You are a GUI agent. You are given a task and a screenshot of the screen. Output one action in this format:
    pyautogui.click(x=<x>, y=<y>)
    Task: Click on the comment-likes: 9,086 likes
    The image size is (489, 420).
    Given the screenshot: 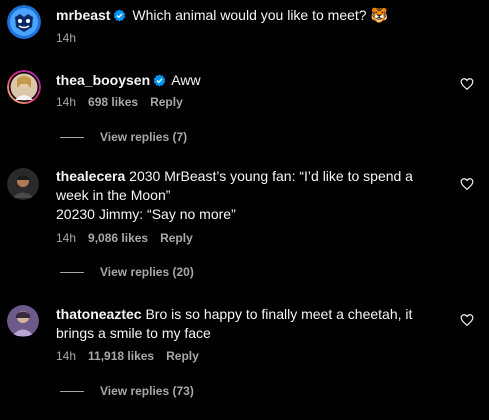 What is the action you would take?
    pyautogui.click(x=118, y=238)
    